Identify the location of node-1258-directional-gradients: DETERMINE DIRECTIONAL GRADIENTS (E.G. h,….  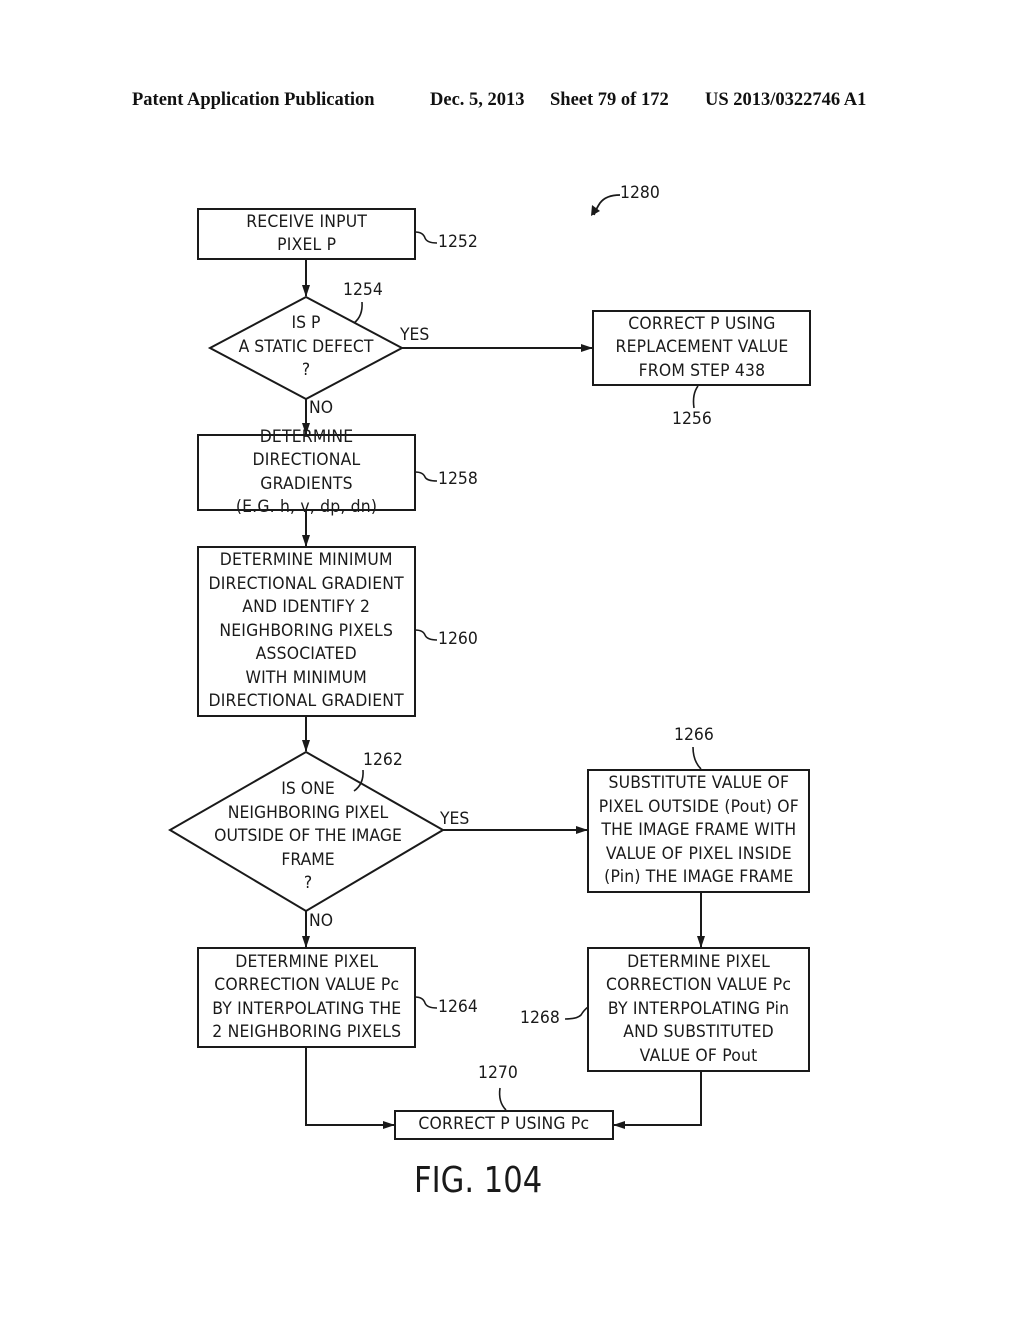
(306, 472).